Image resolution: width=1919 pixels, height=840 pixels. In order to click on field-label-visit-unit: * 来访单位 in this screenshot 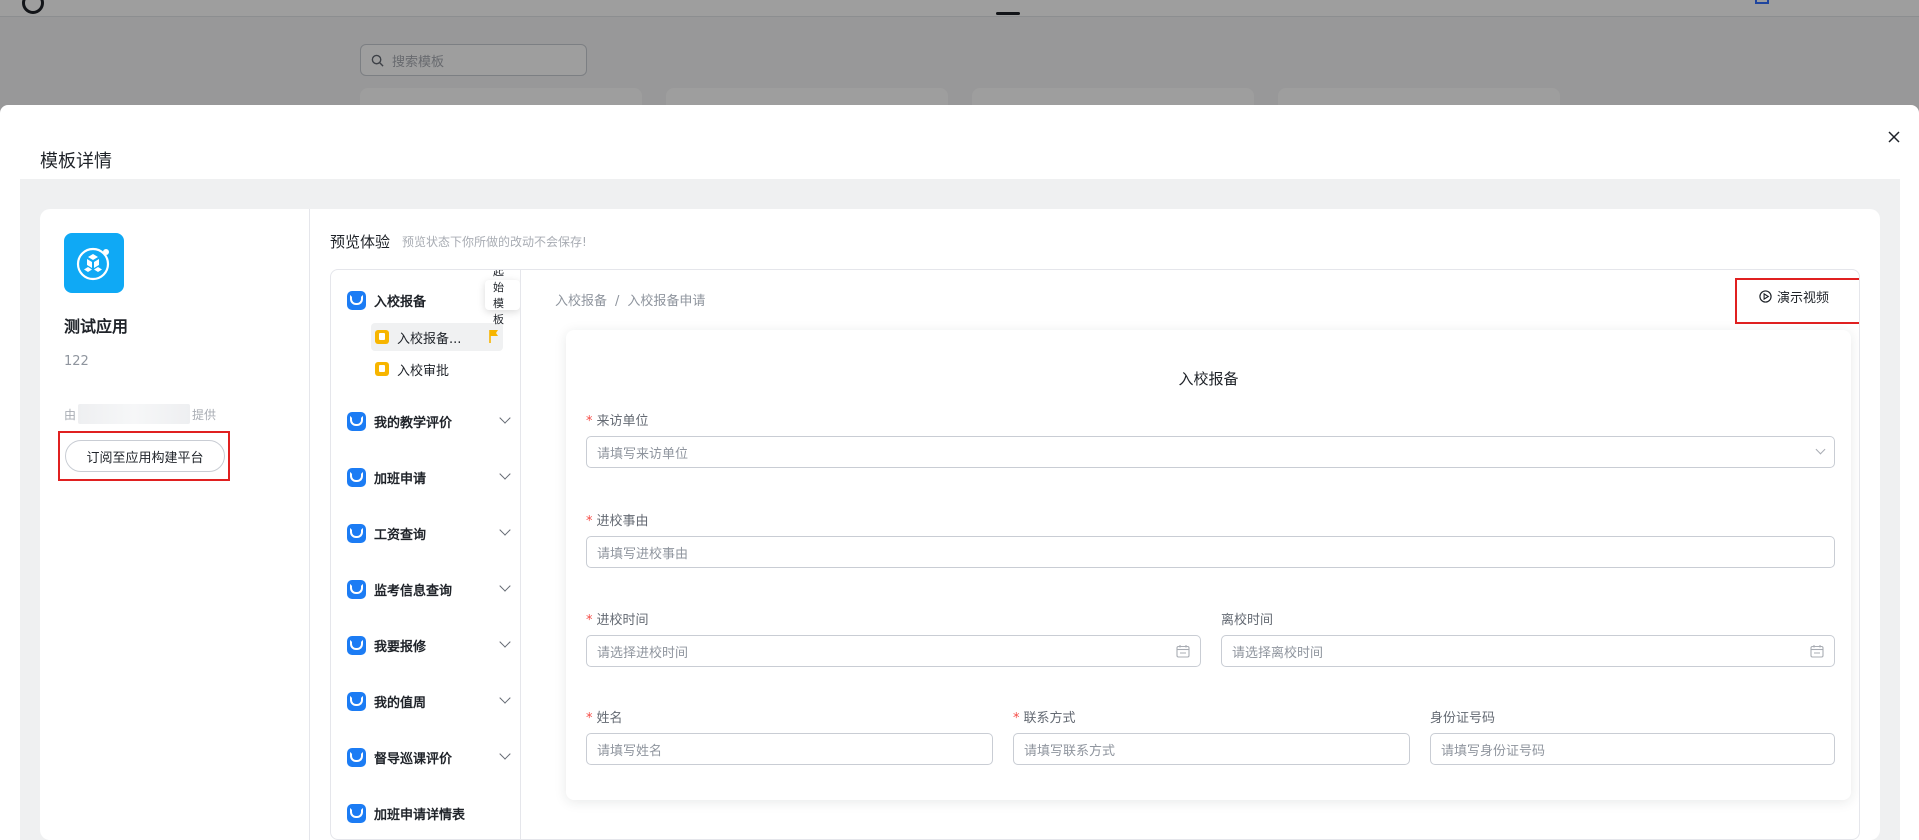, I will do `click(617, 421)`.